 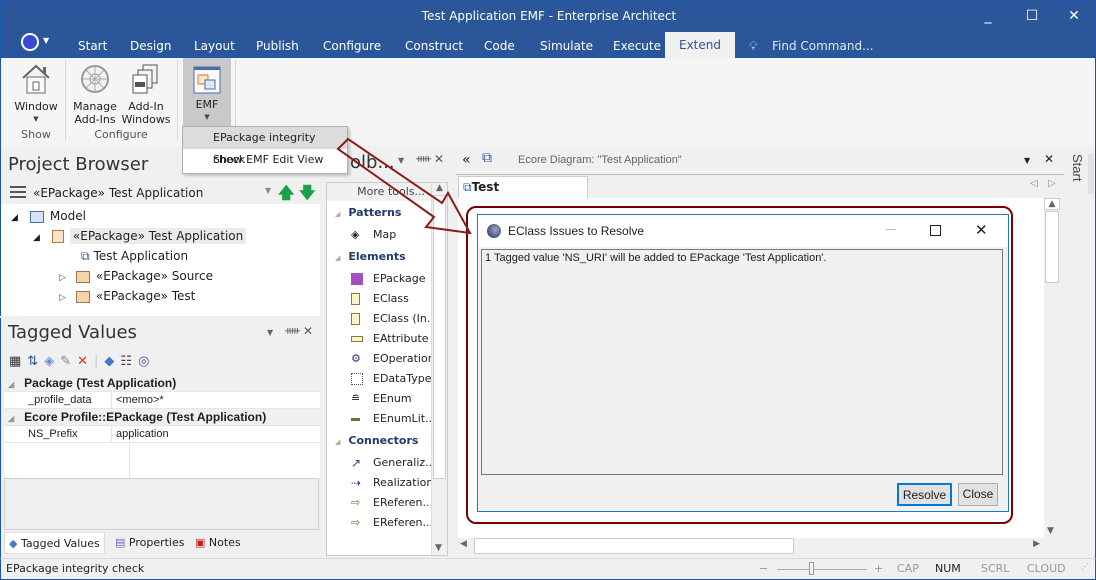 What do you see at coordinates (352, 47) in the screenshot?
I see `tab-configure: Configure` at bounding box center [352, 47].